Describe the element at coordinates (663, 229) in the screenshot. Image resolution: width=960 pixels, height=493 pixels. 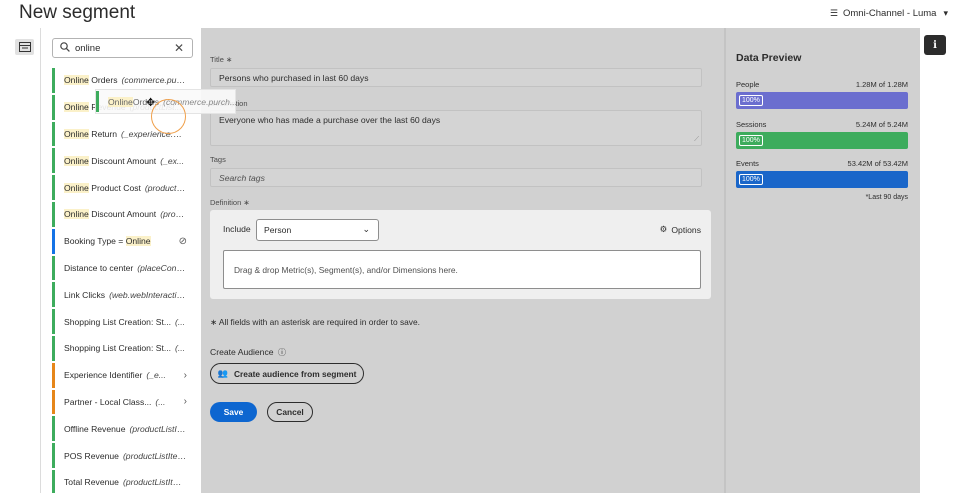
I see `gear-icon: ⚙` at that location.